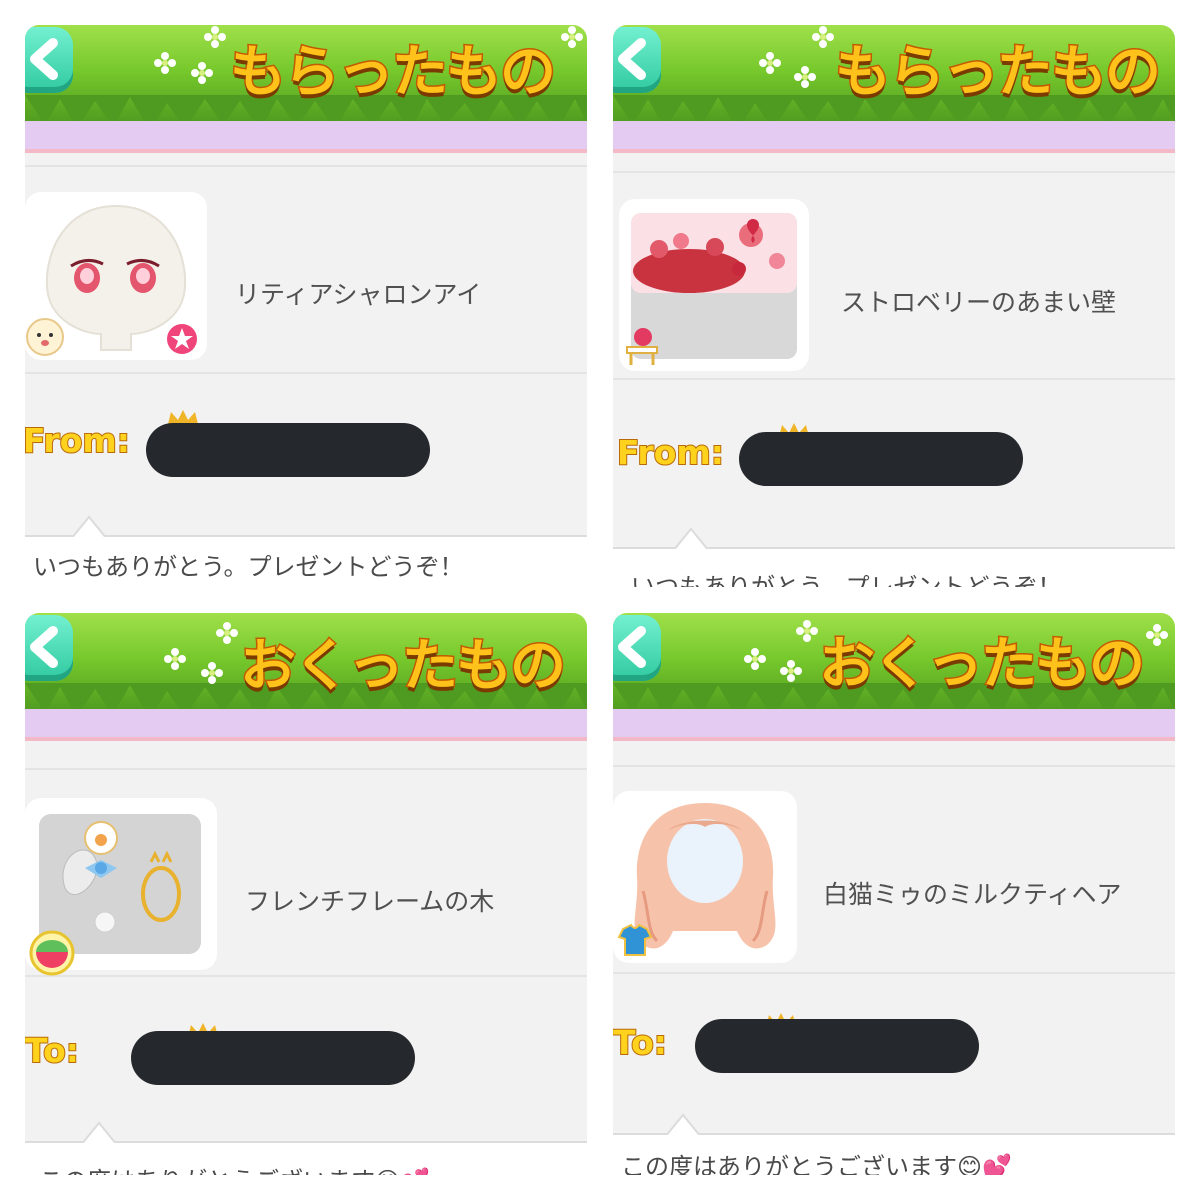  Describe the element at coordinates (45, 337) in the screenshot. I see `face-icon` at that location.